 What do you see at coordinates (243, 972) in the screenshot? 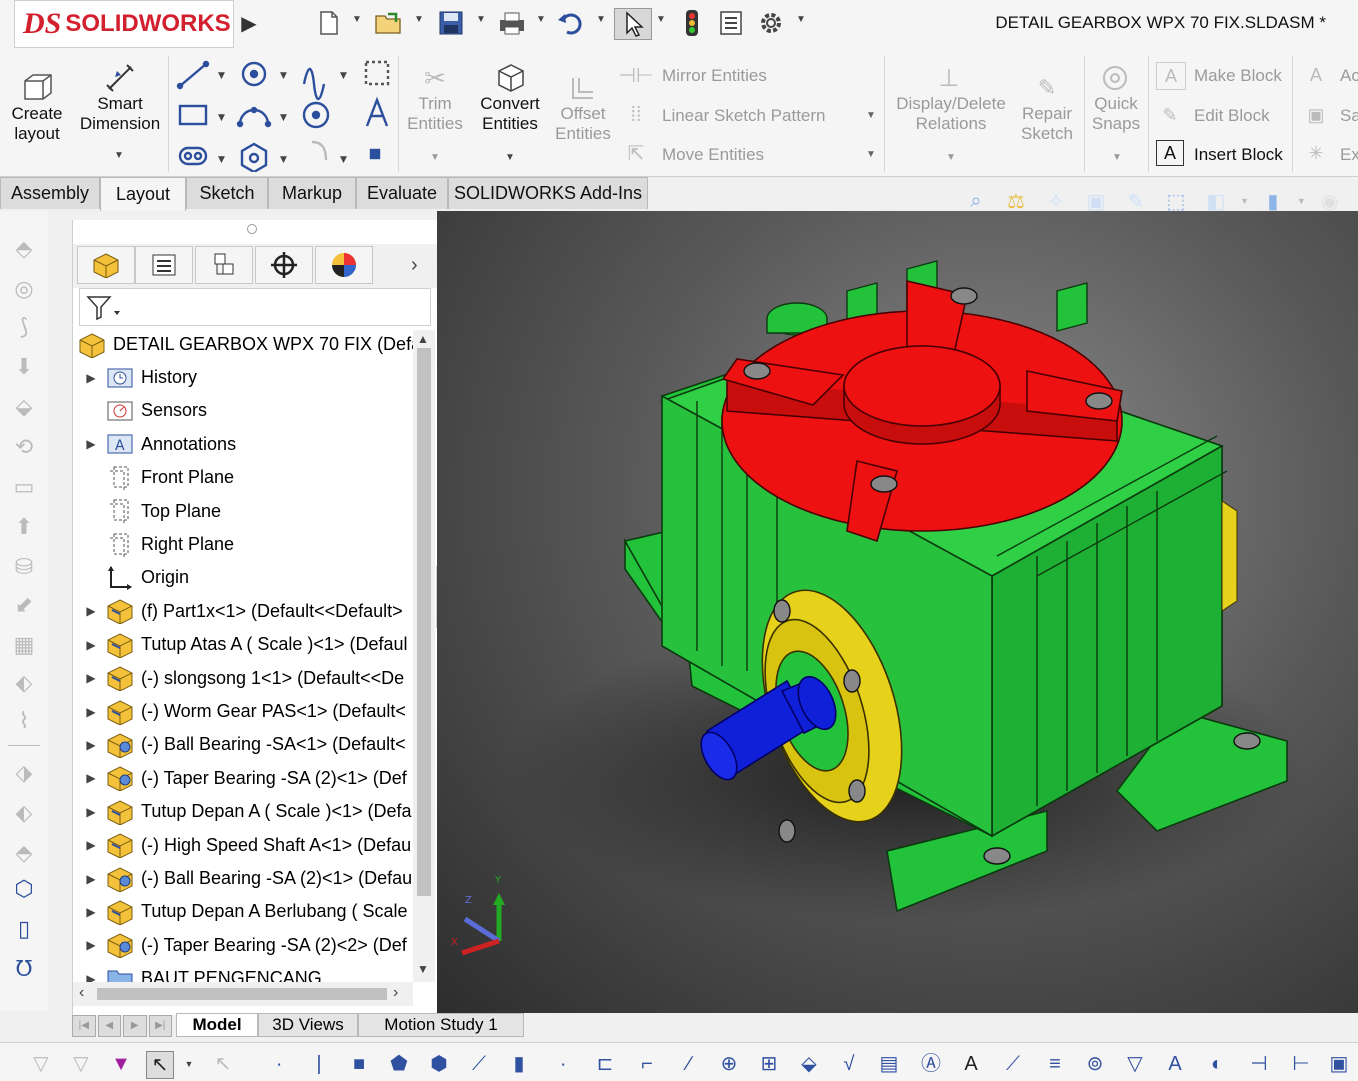
I see `tree-item: ▶ BAUT PENGENCANG` at bounding box center [243, 972].